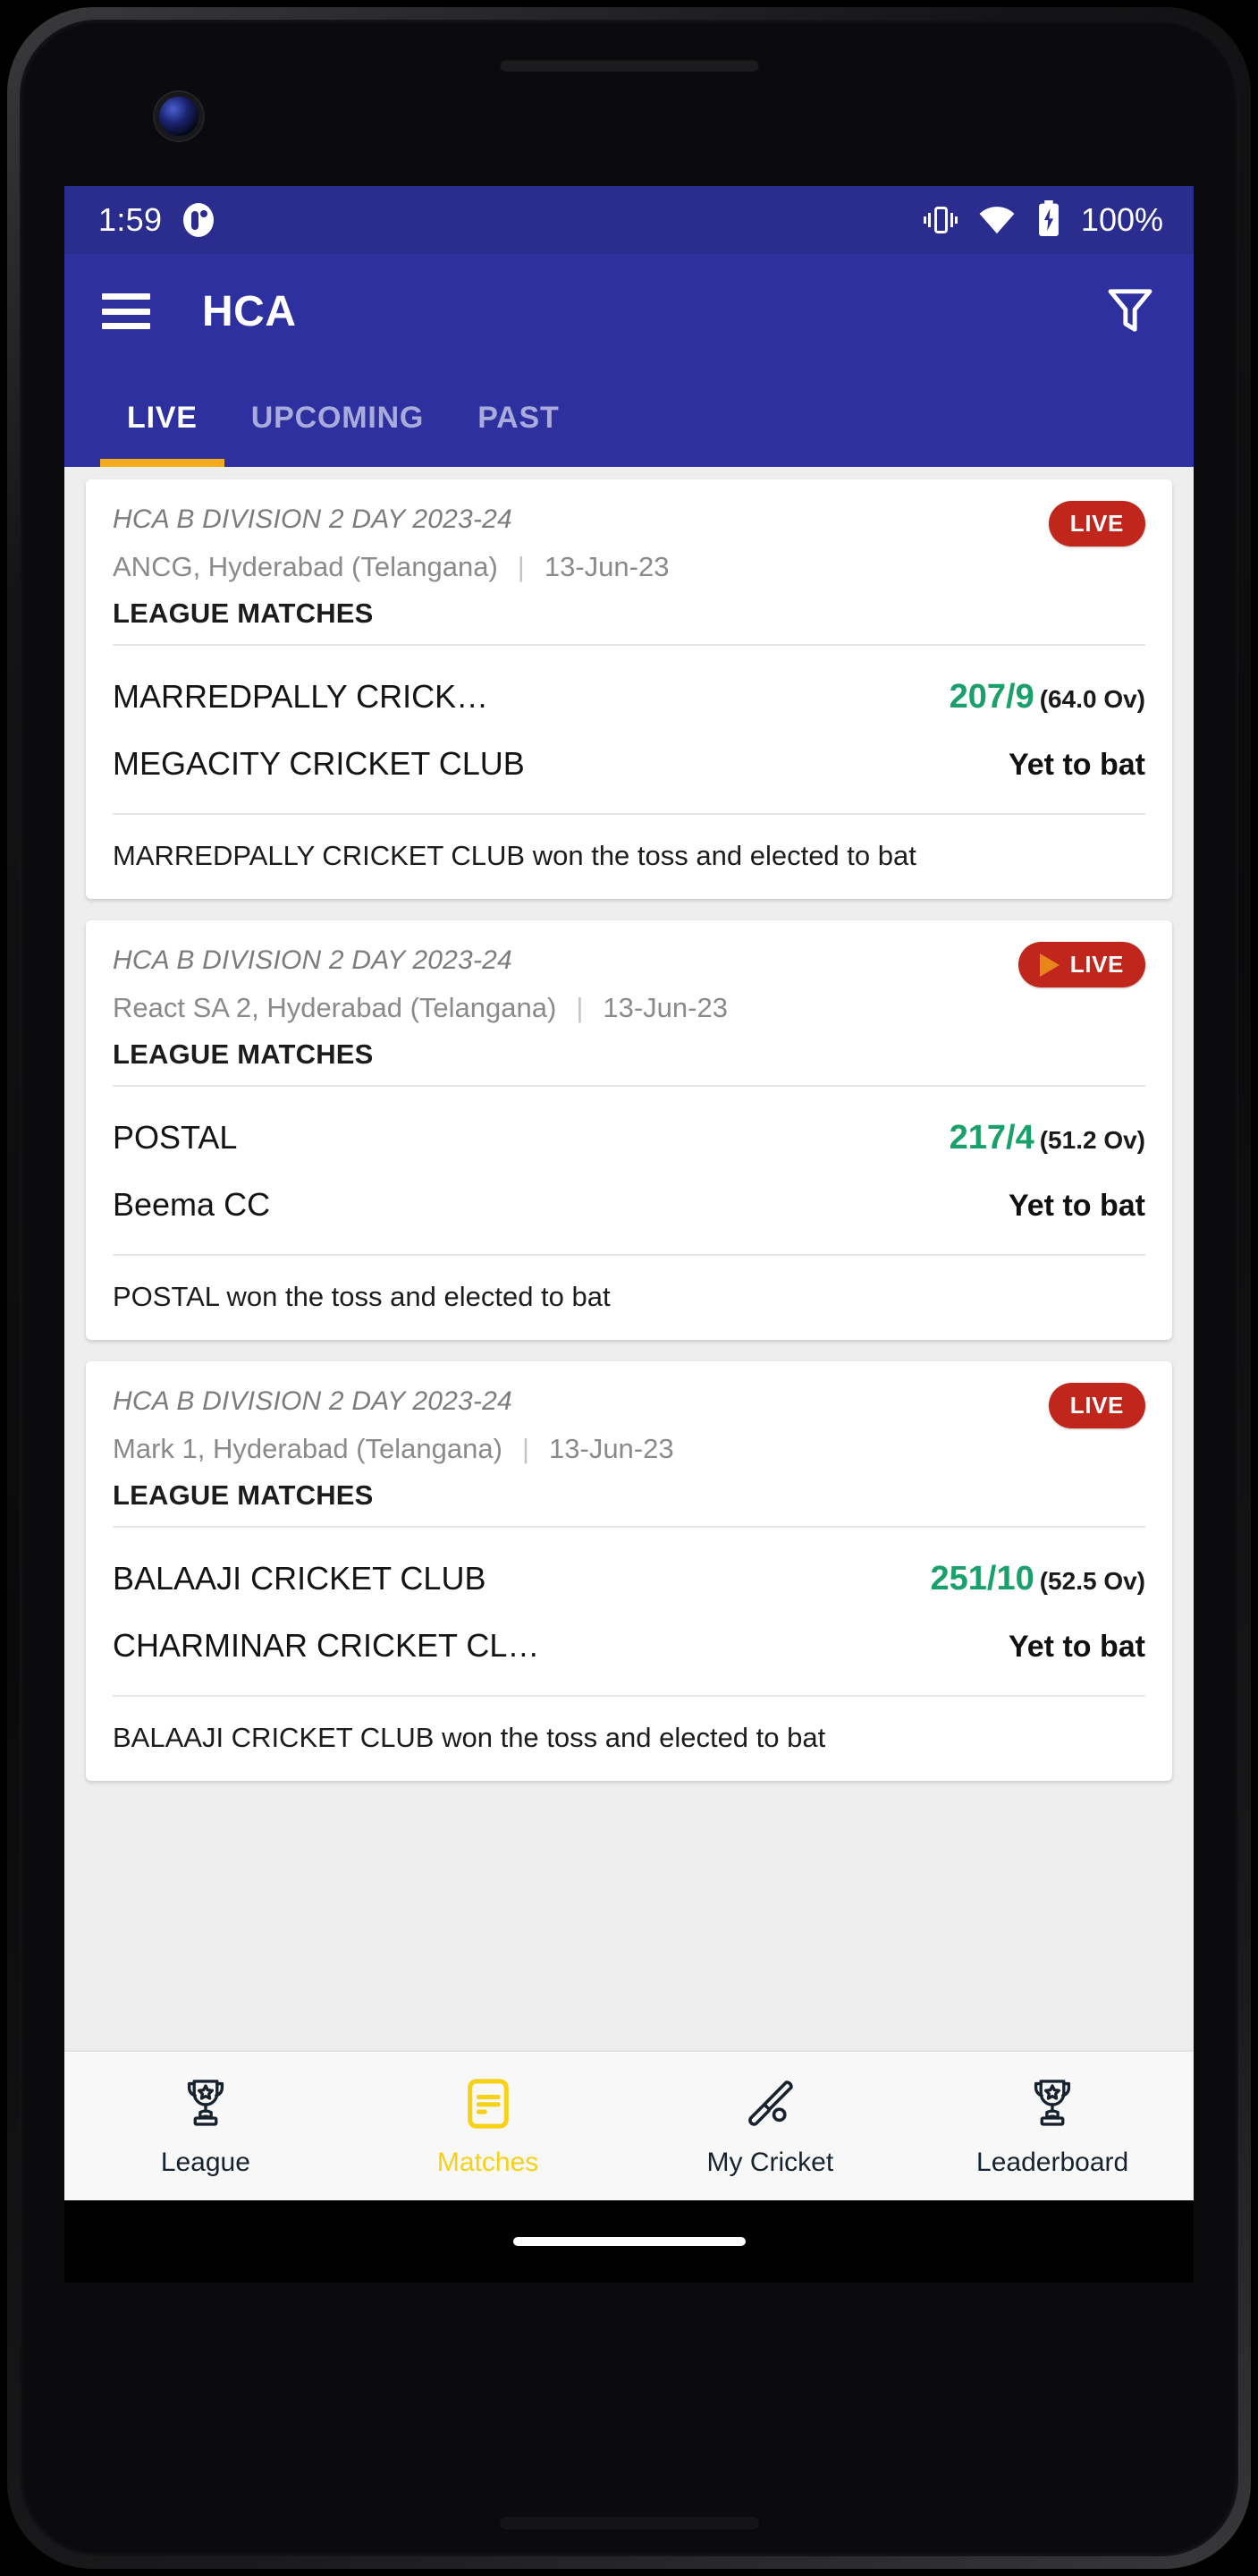  I want to click on score-runs: 251/10, so click(982, 1578).